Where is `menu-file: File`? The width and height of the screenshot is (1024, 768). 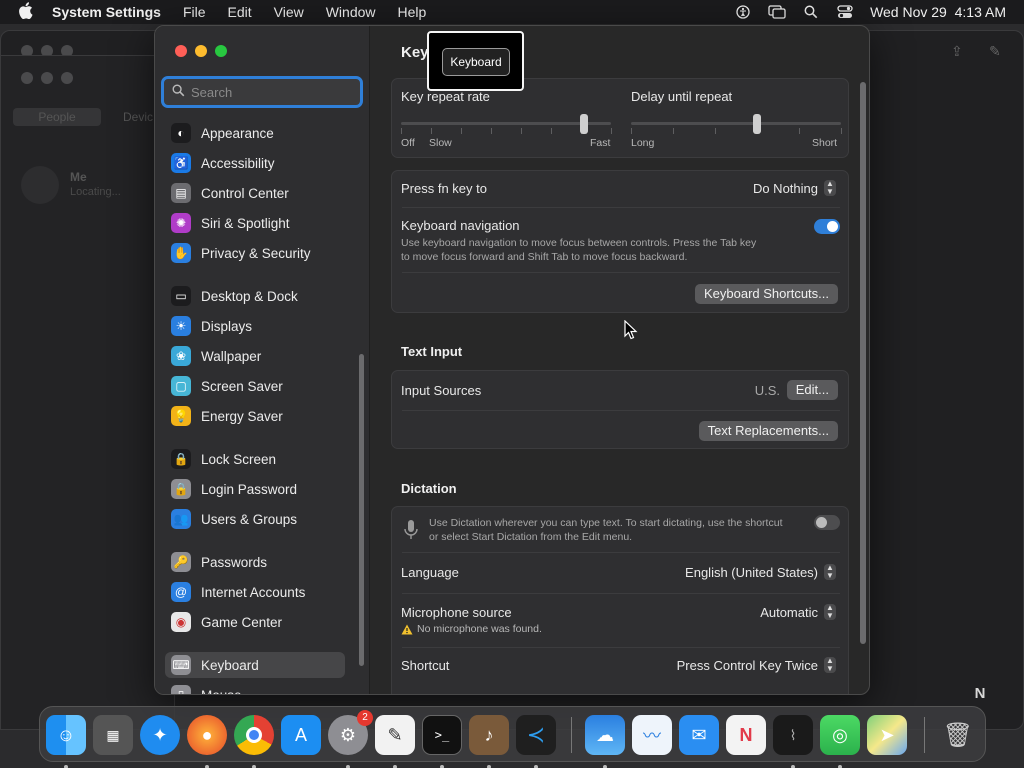 menu-file: File is located at coordinates (194, 12).